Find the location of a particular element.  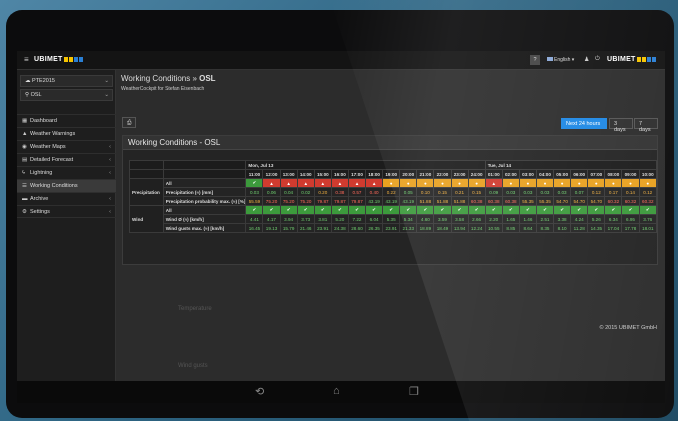

value-cell: 4.60 is located at coordinates (425, 219).